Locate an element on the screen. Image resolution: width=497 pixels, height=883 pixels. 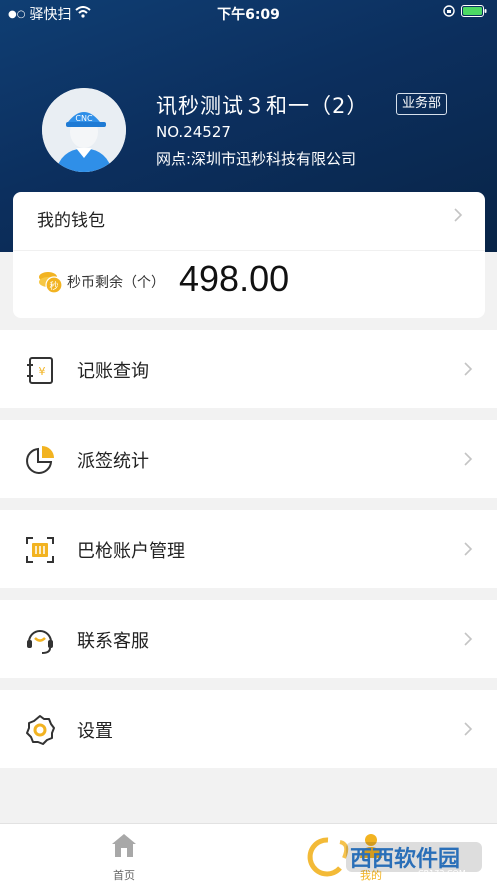
orientation-lock-icon is located at coordinates (449, 13).